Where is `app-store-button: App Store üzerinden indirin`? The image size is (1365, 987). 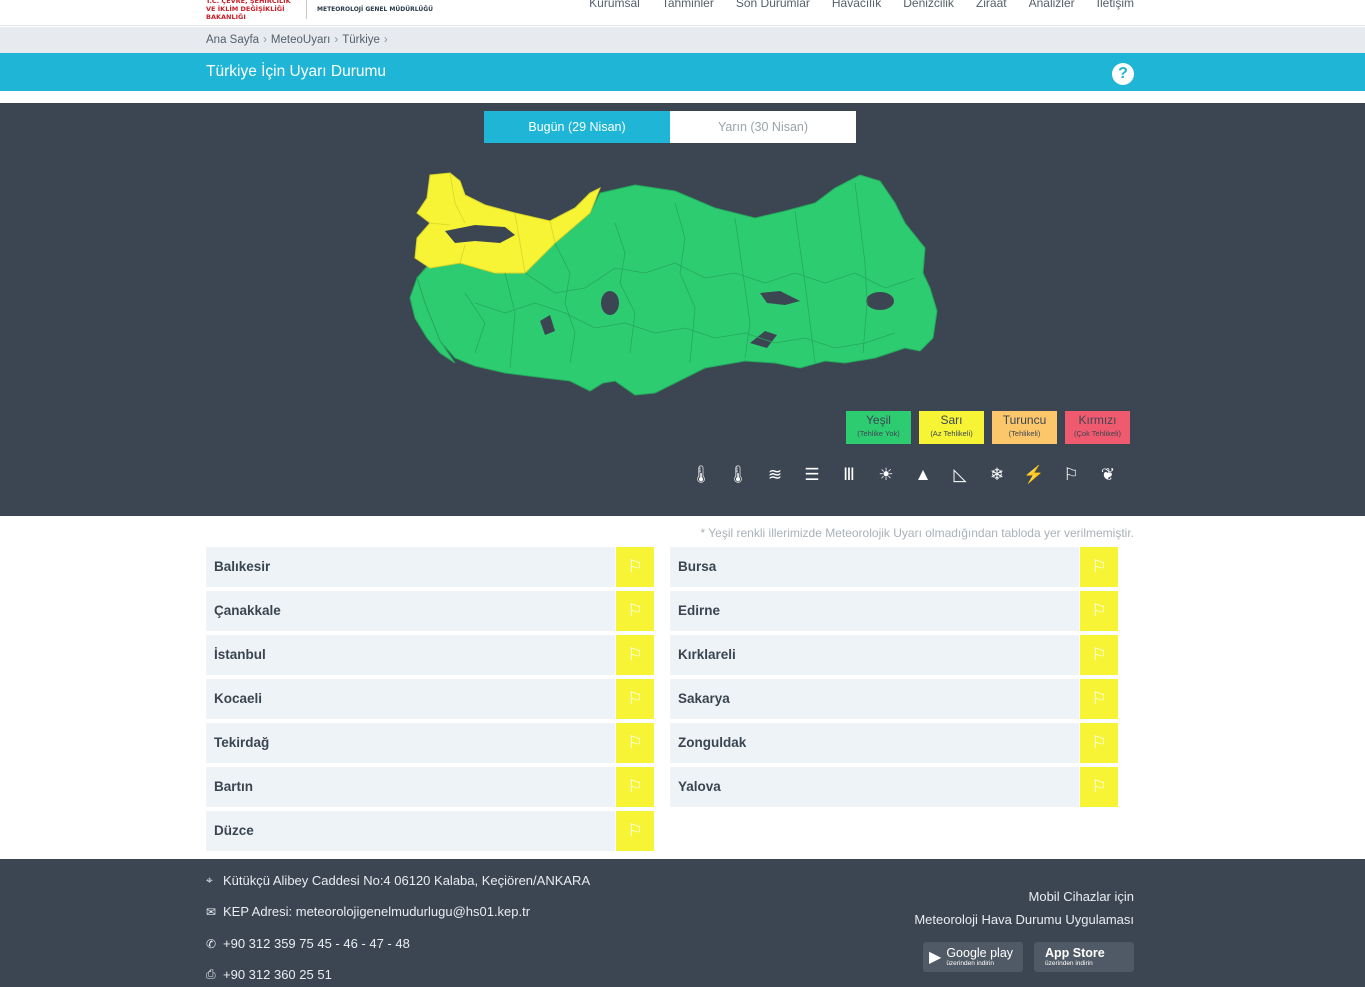
app-store-button: App Store üzerinden indirin is located at coordinates (1084, 957).